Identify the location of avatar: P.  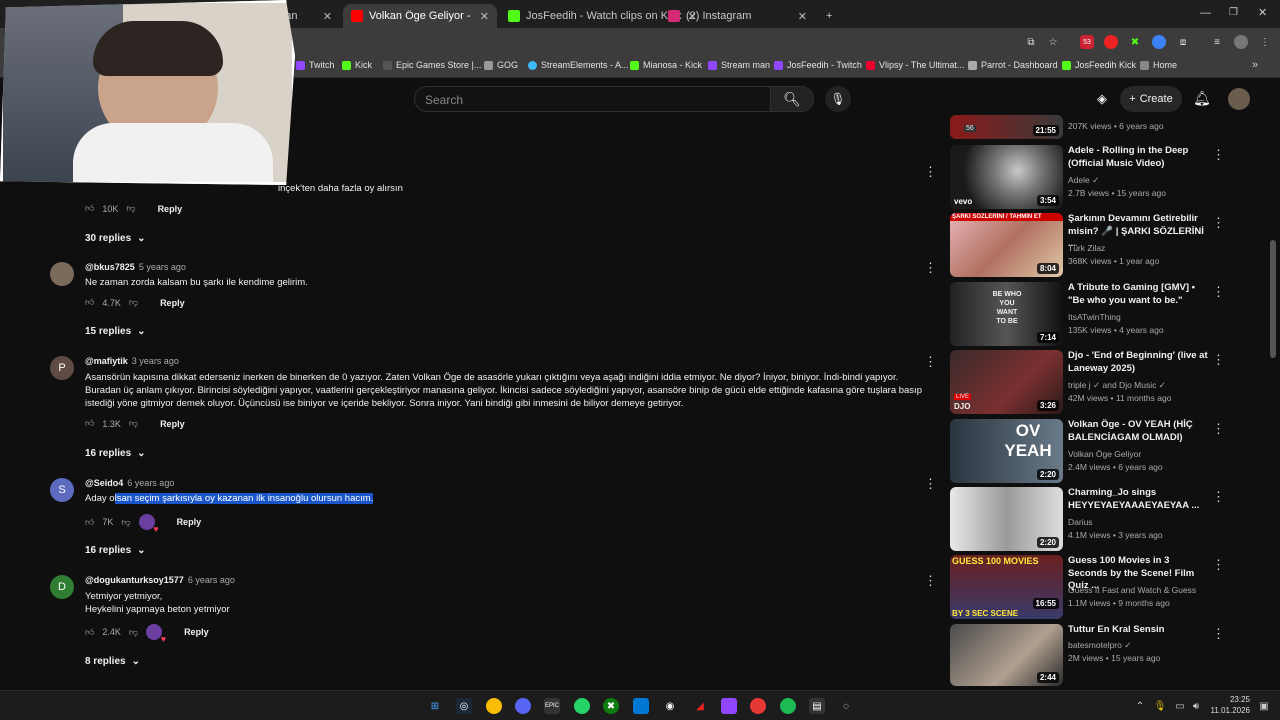
(62, 368).